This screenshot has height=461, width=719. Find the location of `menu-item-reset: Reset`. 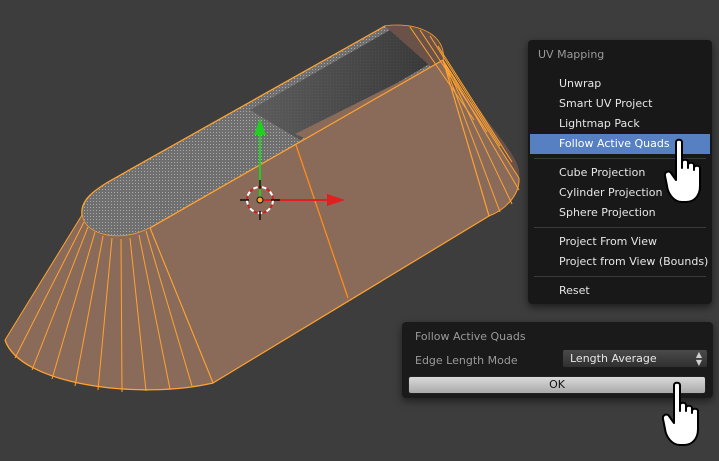

menu-item-reset: Reset is located at coordinates (620, 291).